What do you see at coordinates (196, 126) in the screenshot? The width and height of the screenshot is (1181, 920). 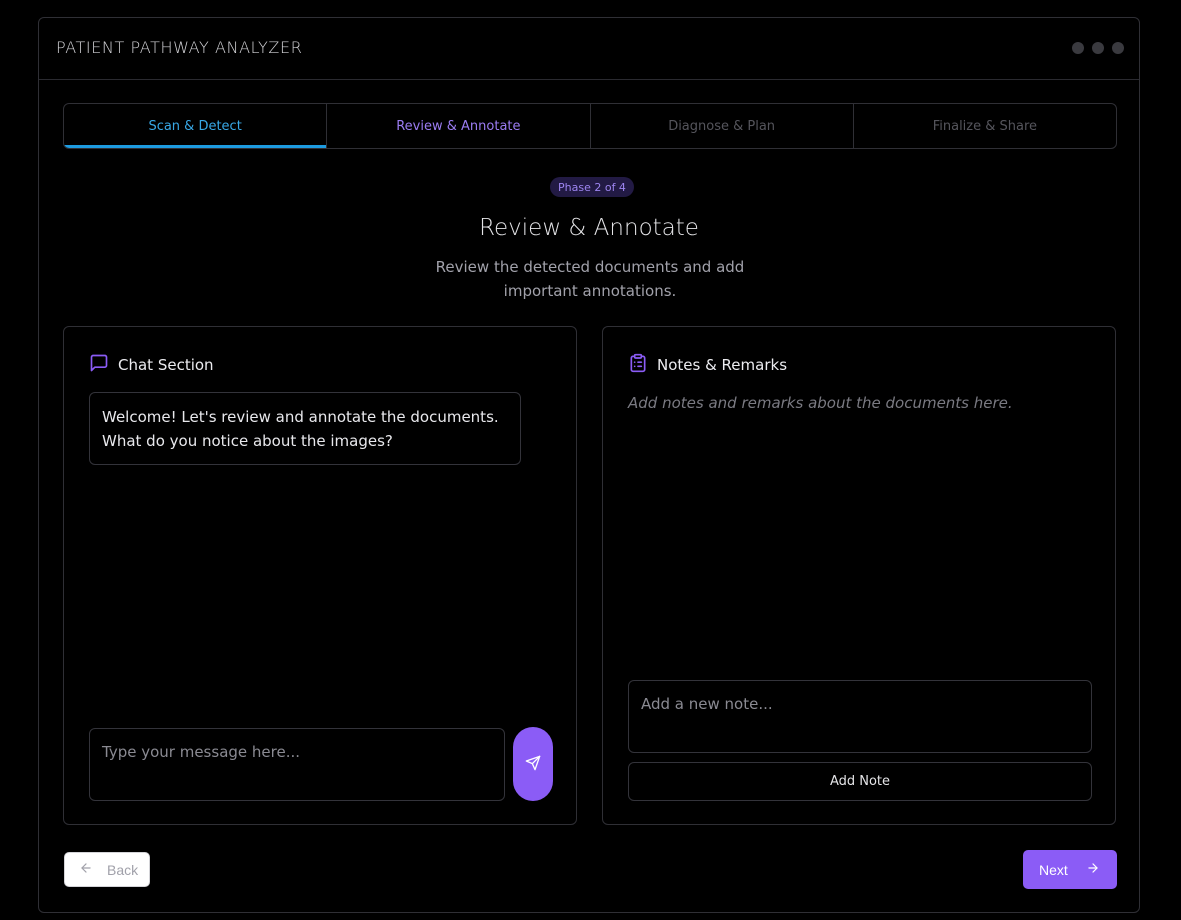 I see `step-scan-detect: Scan & Detect` at bounding box center [196, 126].